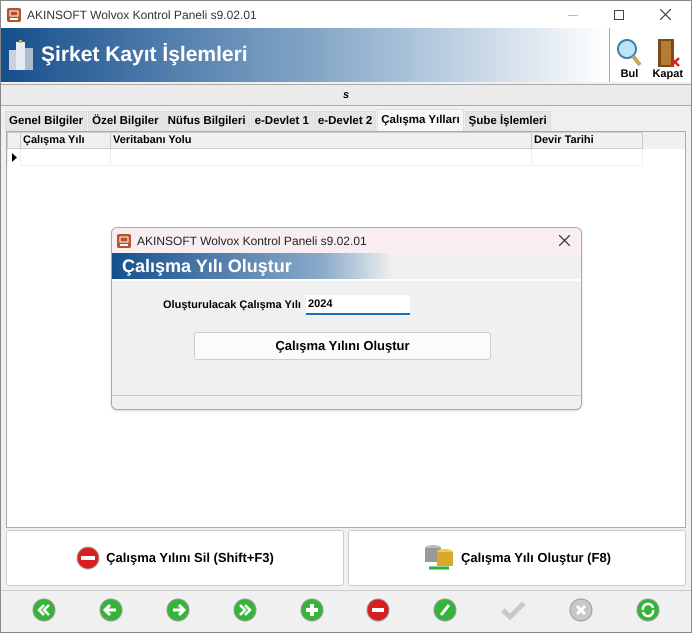  Describe the element at coordinates (420, 120) in the screenshot. I see `tab: Çalışma Yılları` at that location.